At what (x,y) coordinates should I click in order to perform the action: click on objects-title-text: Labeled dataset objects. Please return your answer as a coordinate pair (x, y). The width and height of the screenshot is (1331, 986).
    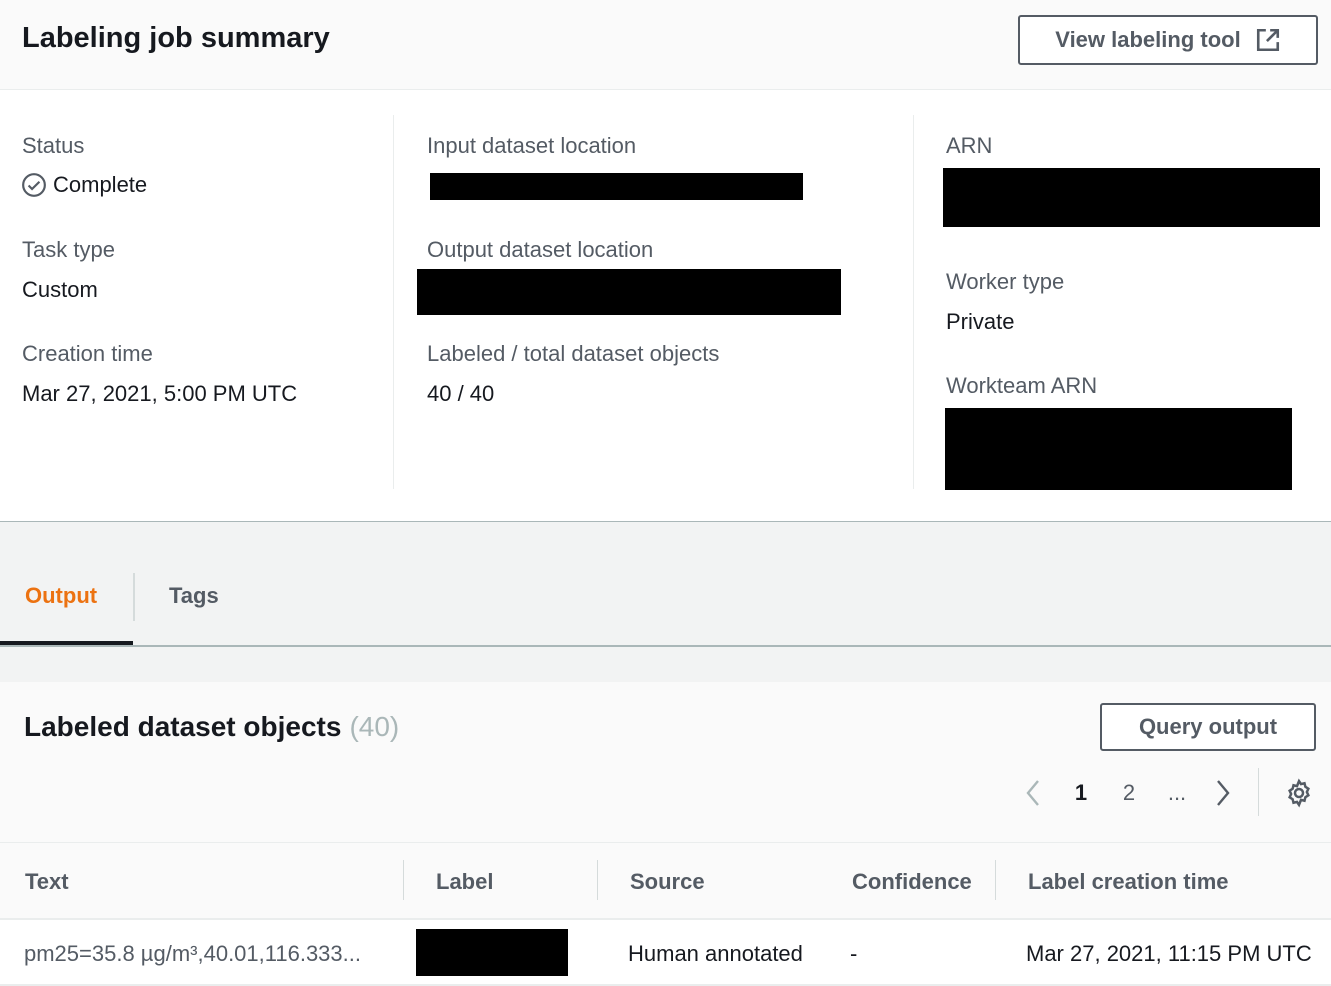
    Looking at the image, I should click on (183, 726).